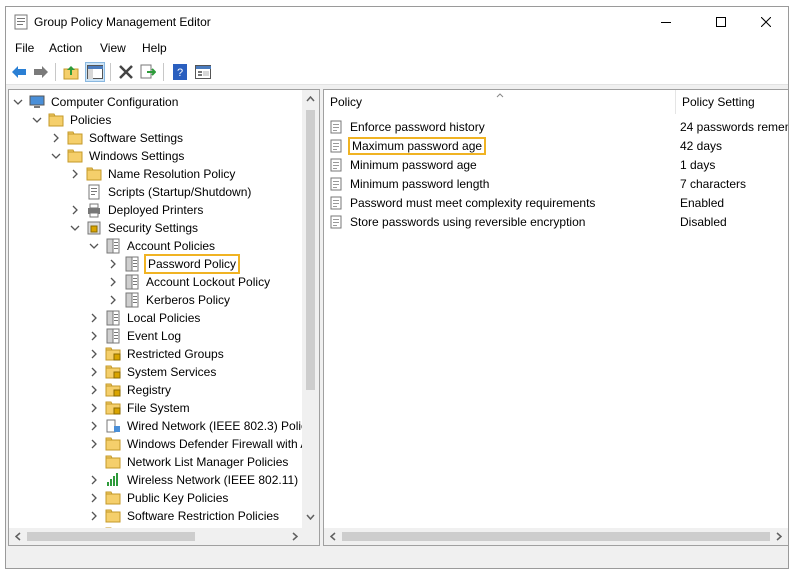 The width and height of the screenshot is (794, 576). What do you see at coordinates (145, 318) in the screenshot?
I see `tree-item: Local Policies` at bounding box center [145, 318].